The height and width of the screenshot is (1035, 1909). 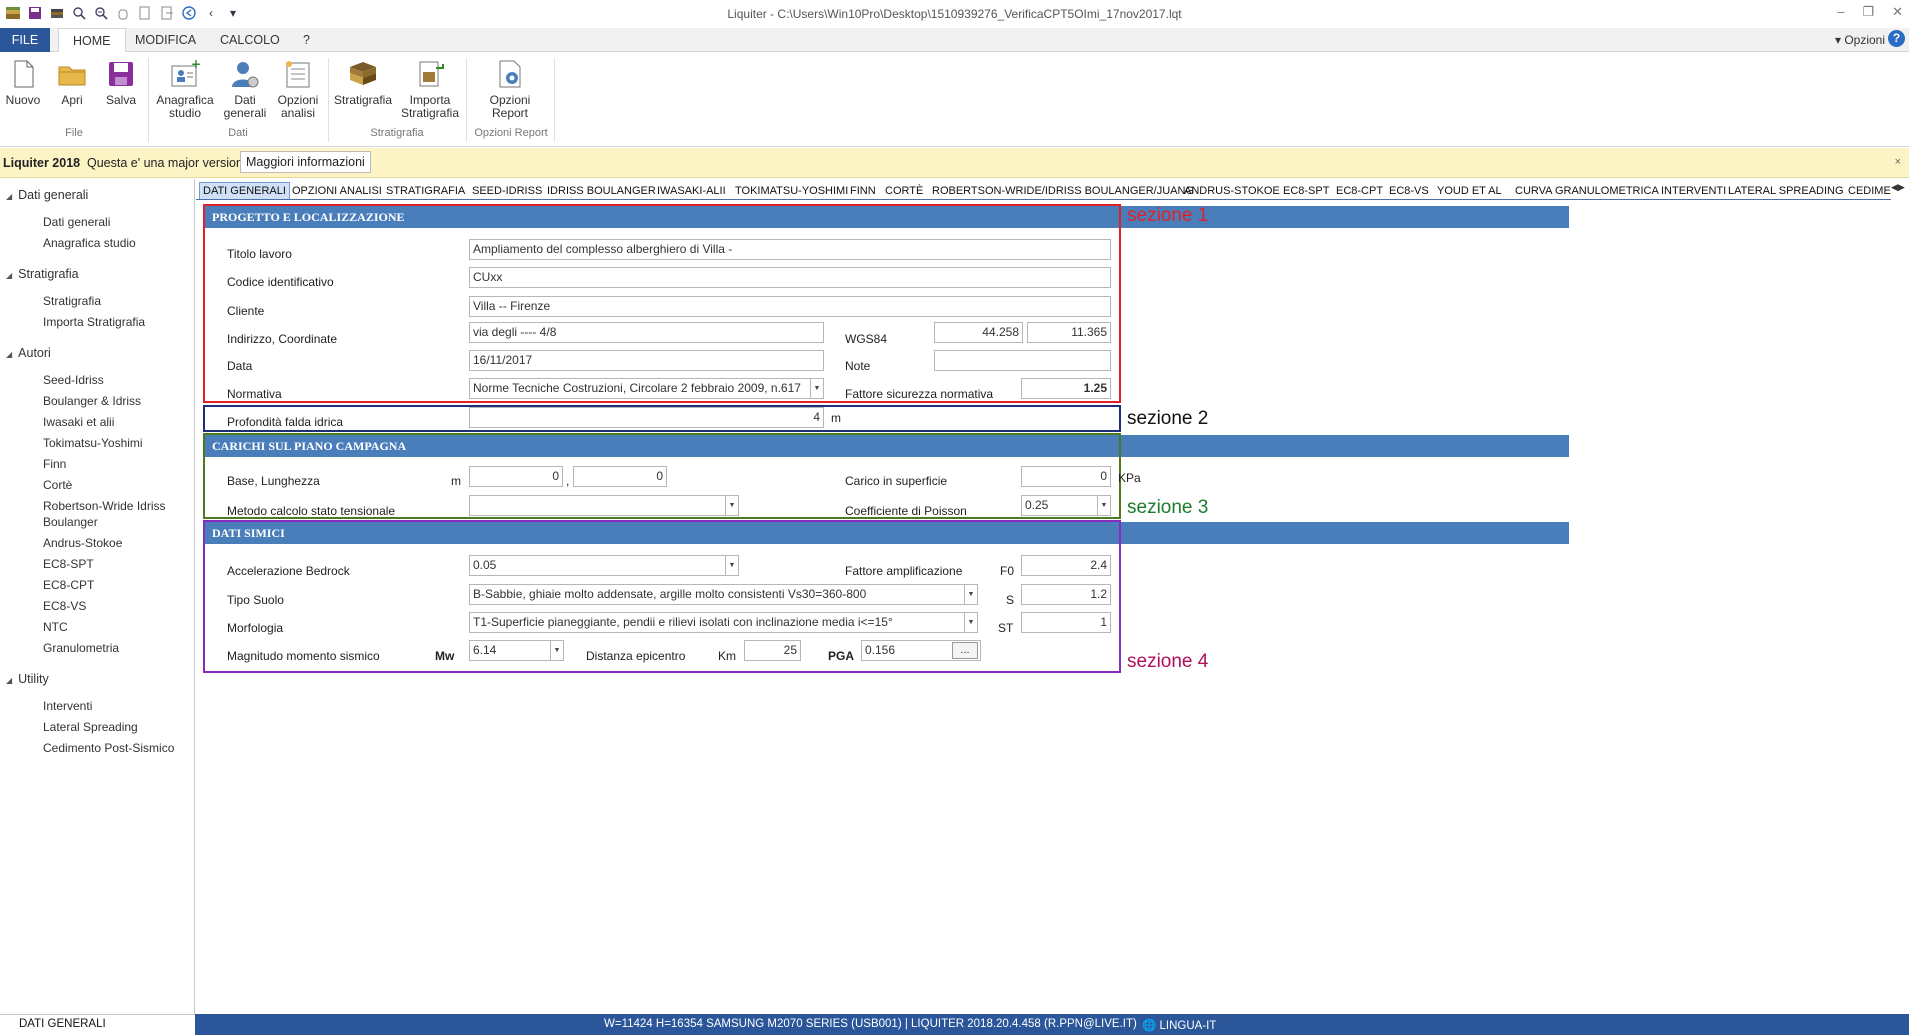 What do you see at coordinates (978, 332) in the screenshot?
I see `latitude-input: 44.258` at bounding box center [978, 332].